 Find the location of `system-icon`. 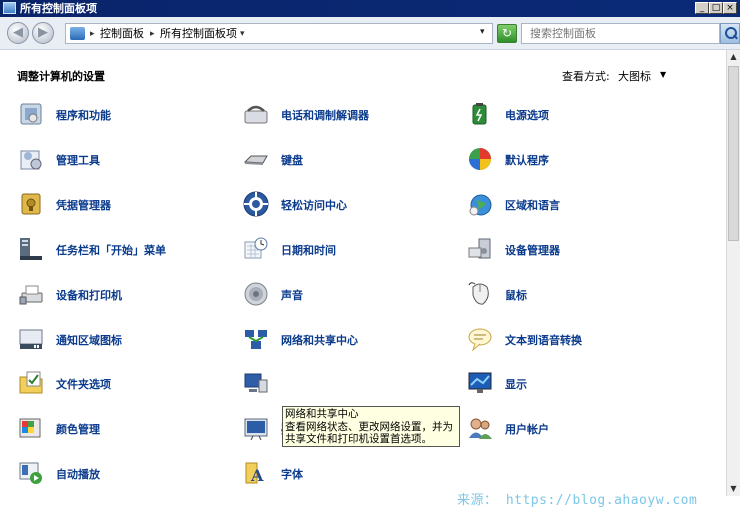

system-icon is located at coordinates (256, 383).